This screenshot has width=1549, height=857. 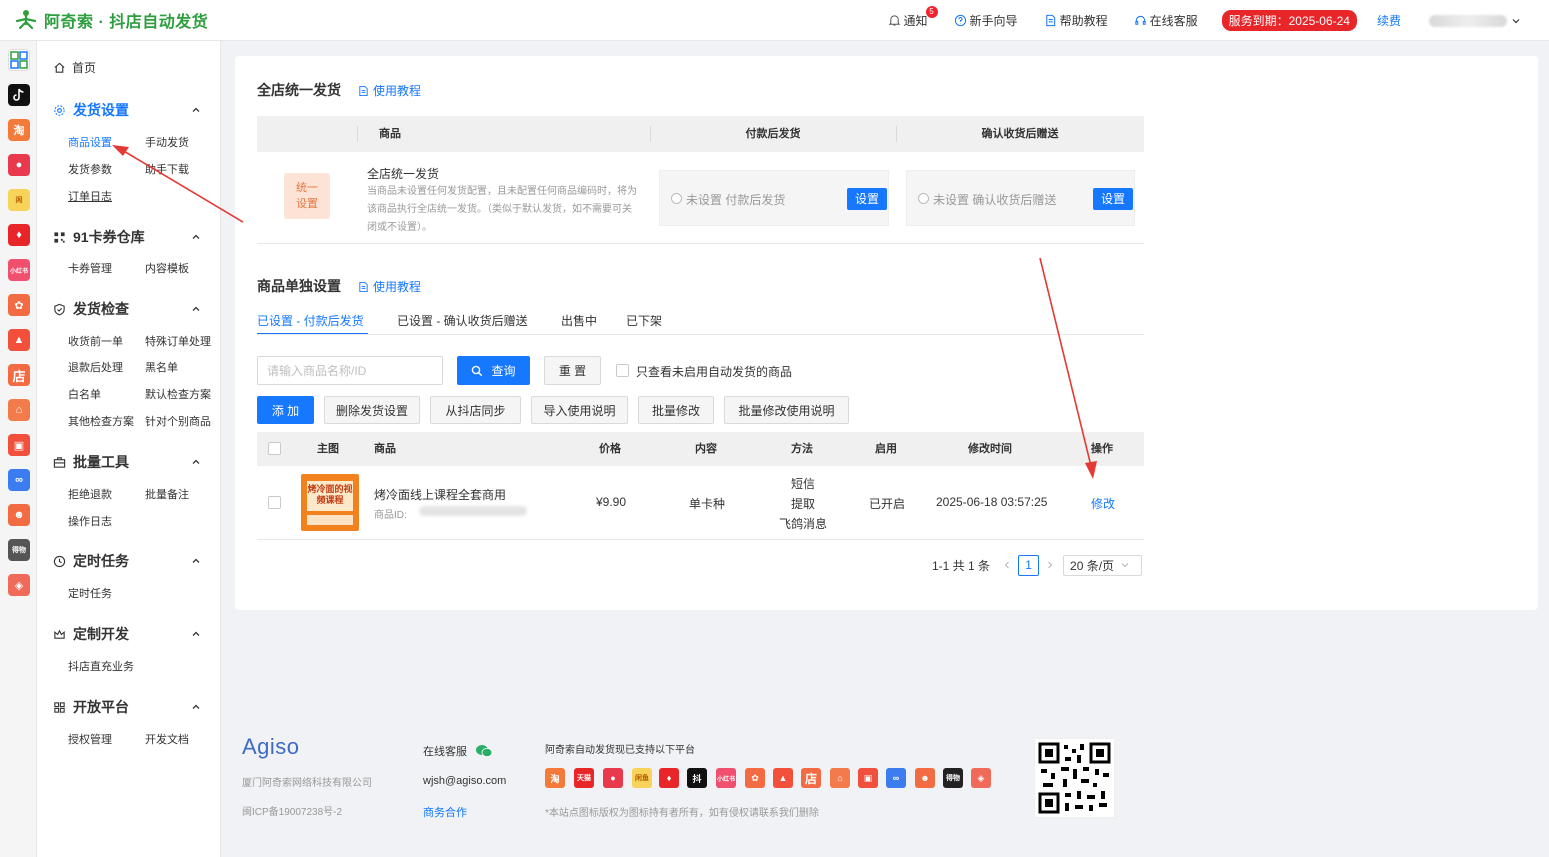 What do you see at coordinates (19, 550) in the screenshot?
I see `dewu-platform-icon: 得物` at bounding box center [19, 550].